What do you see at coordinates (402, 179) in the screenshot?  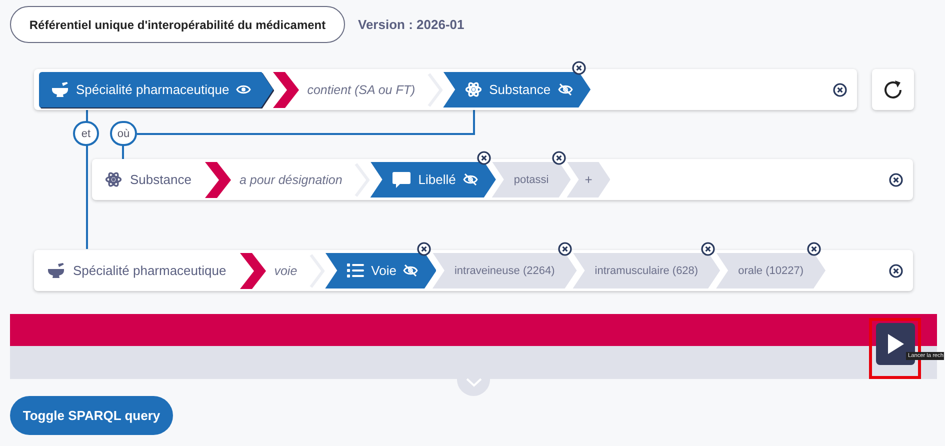 I see `speech-bubble-icon` at bounding box center [402, 179].